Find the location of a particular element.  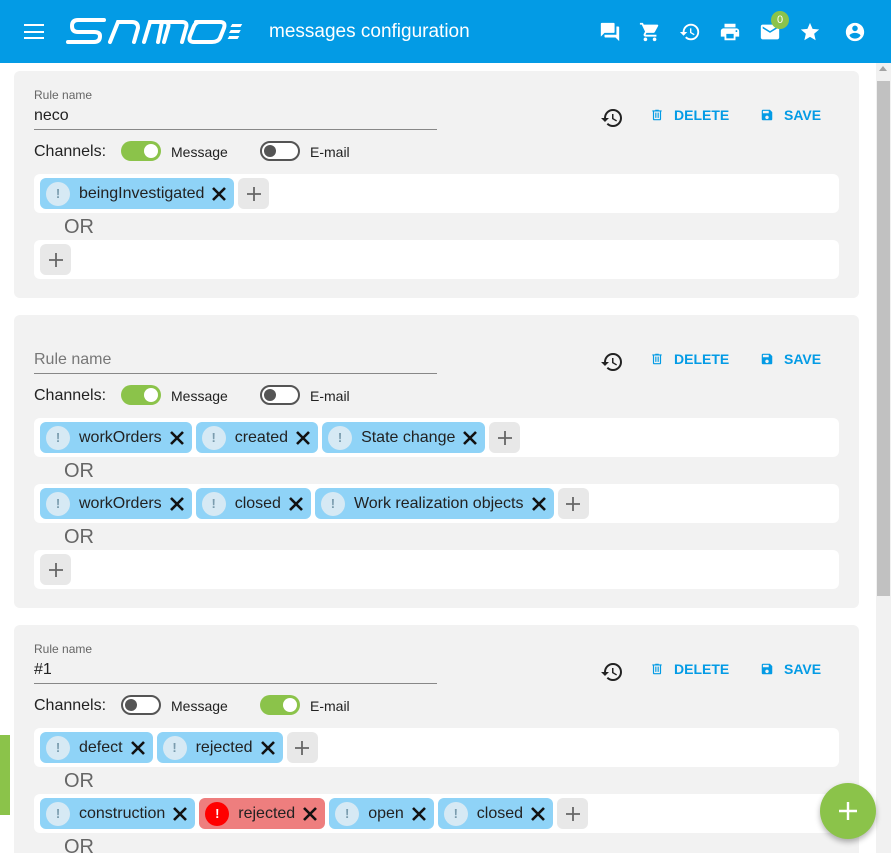

condition-chip-error: ! rejected is located at coordinates (262, 813).